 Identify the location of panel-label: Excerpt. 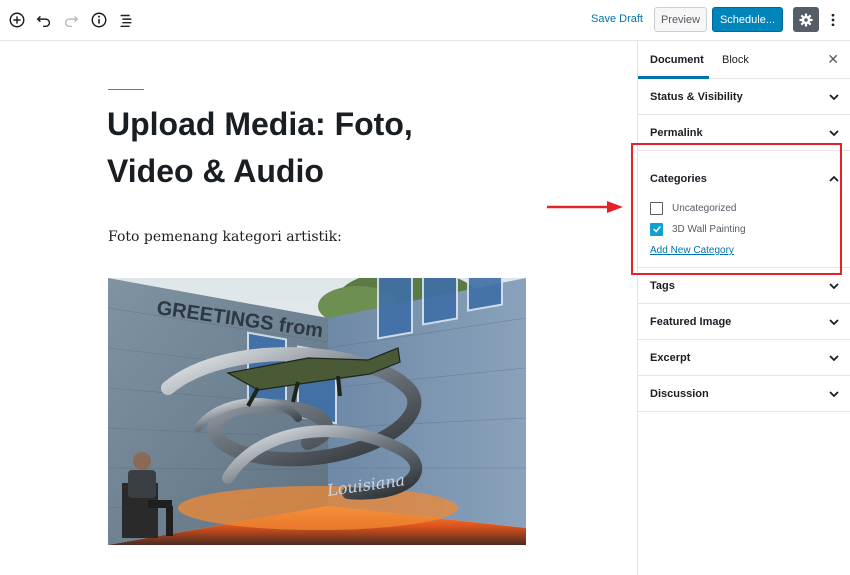
(670, 358).